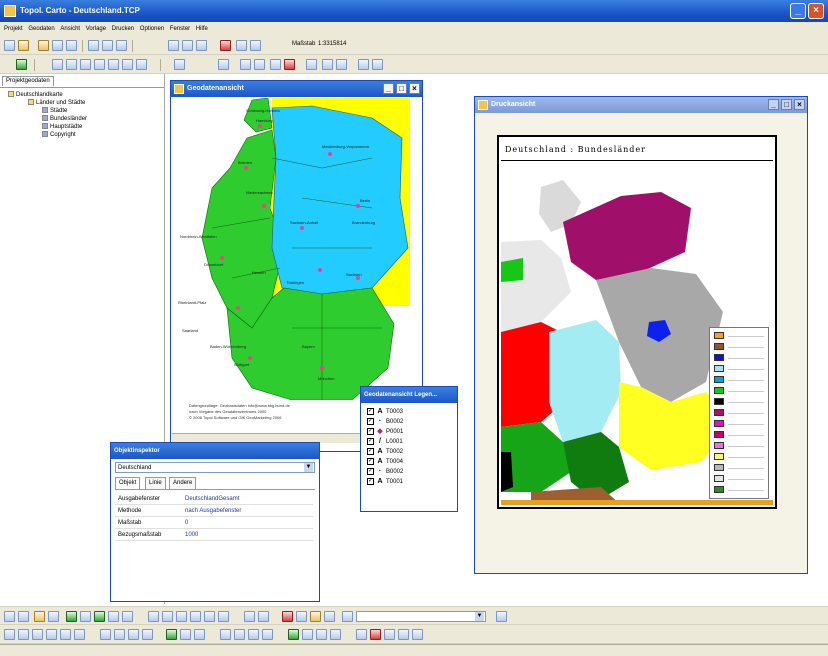 The height and width of the screenshot is (656, 828). Describe the element at coordinates (341, 64) in the screenshot. I see `copy-icon` at that location.